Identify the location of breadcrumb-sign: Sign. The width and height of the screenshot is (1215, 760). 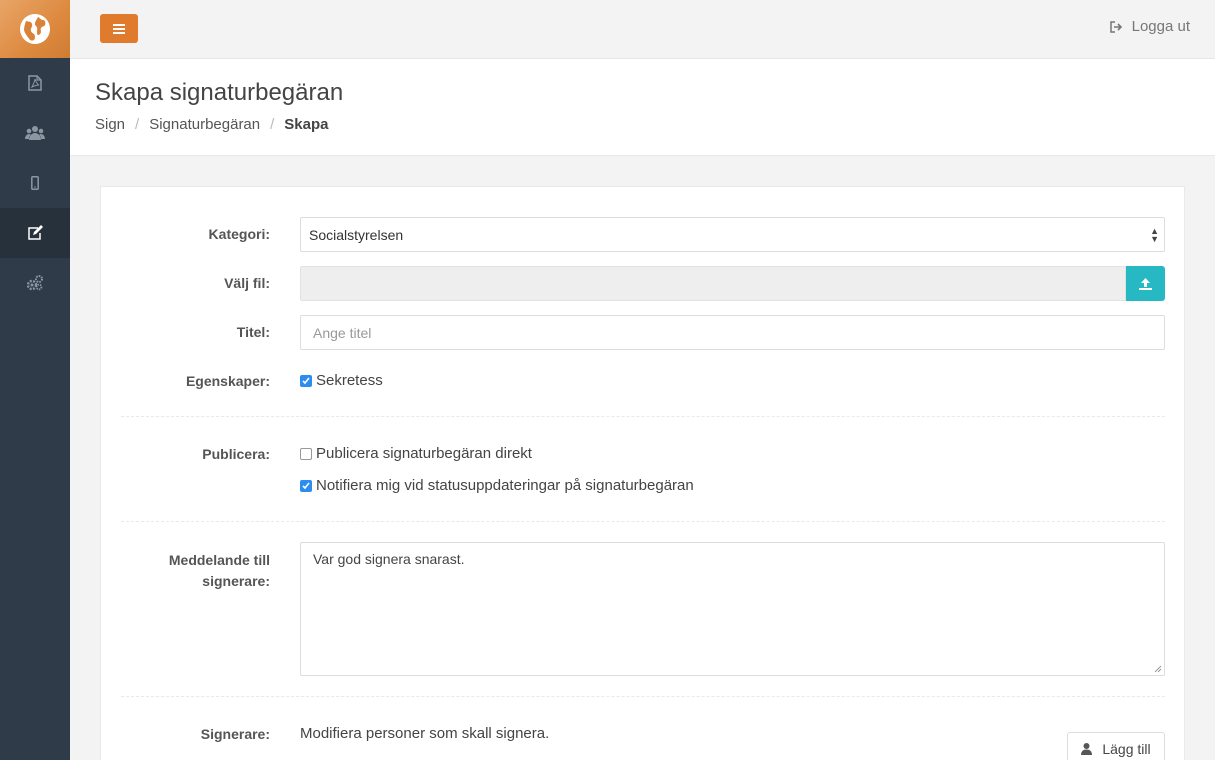
(110, 124).